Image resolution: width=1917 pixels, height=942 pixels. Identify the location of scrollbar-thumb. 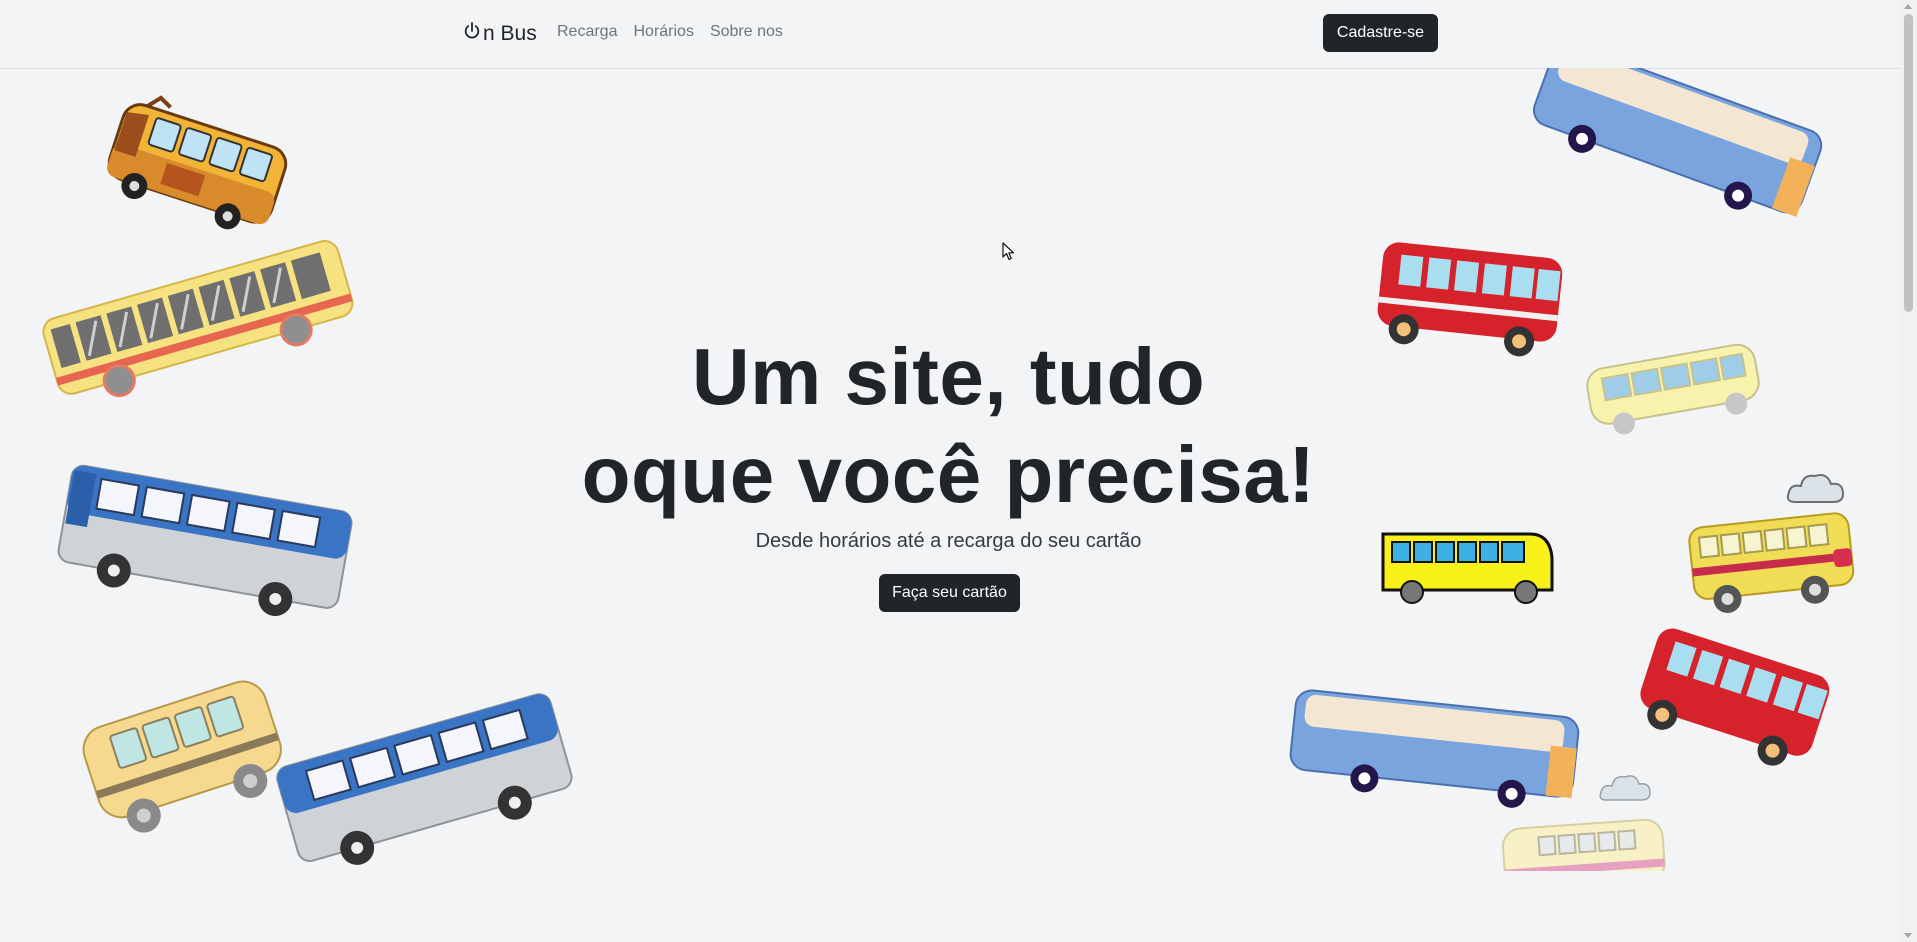
(1908, 163).